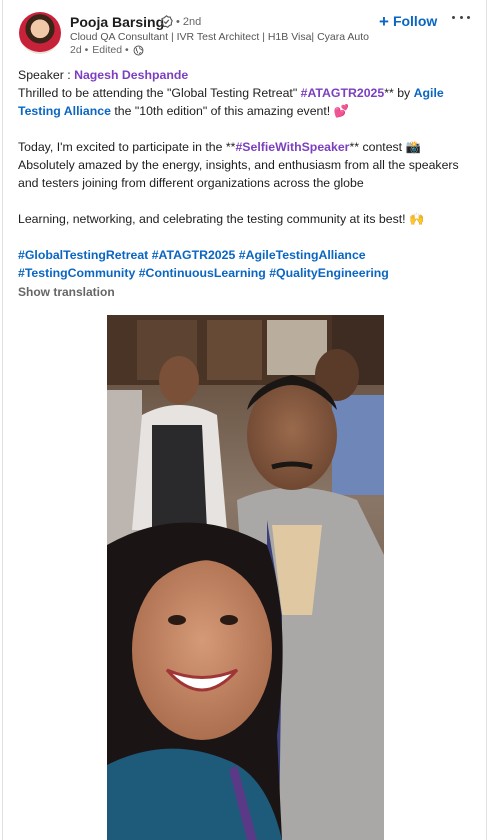  I want to click on edited-label: Edited •, so click(110, 50).